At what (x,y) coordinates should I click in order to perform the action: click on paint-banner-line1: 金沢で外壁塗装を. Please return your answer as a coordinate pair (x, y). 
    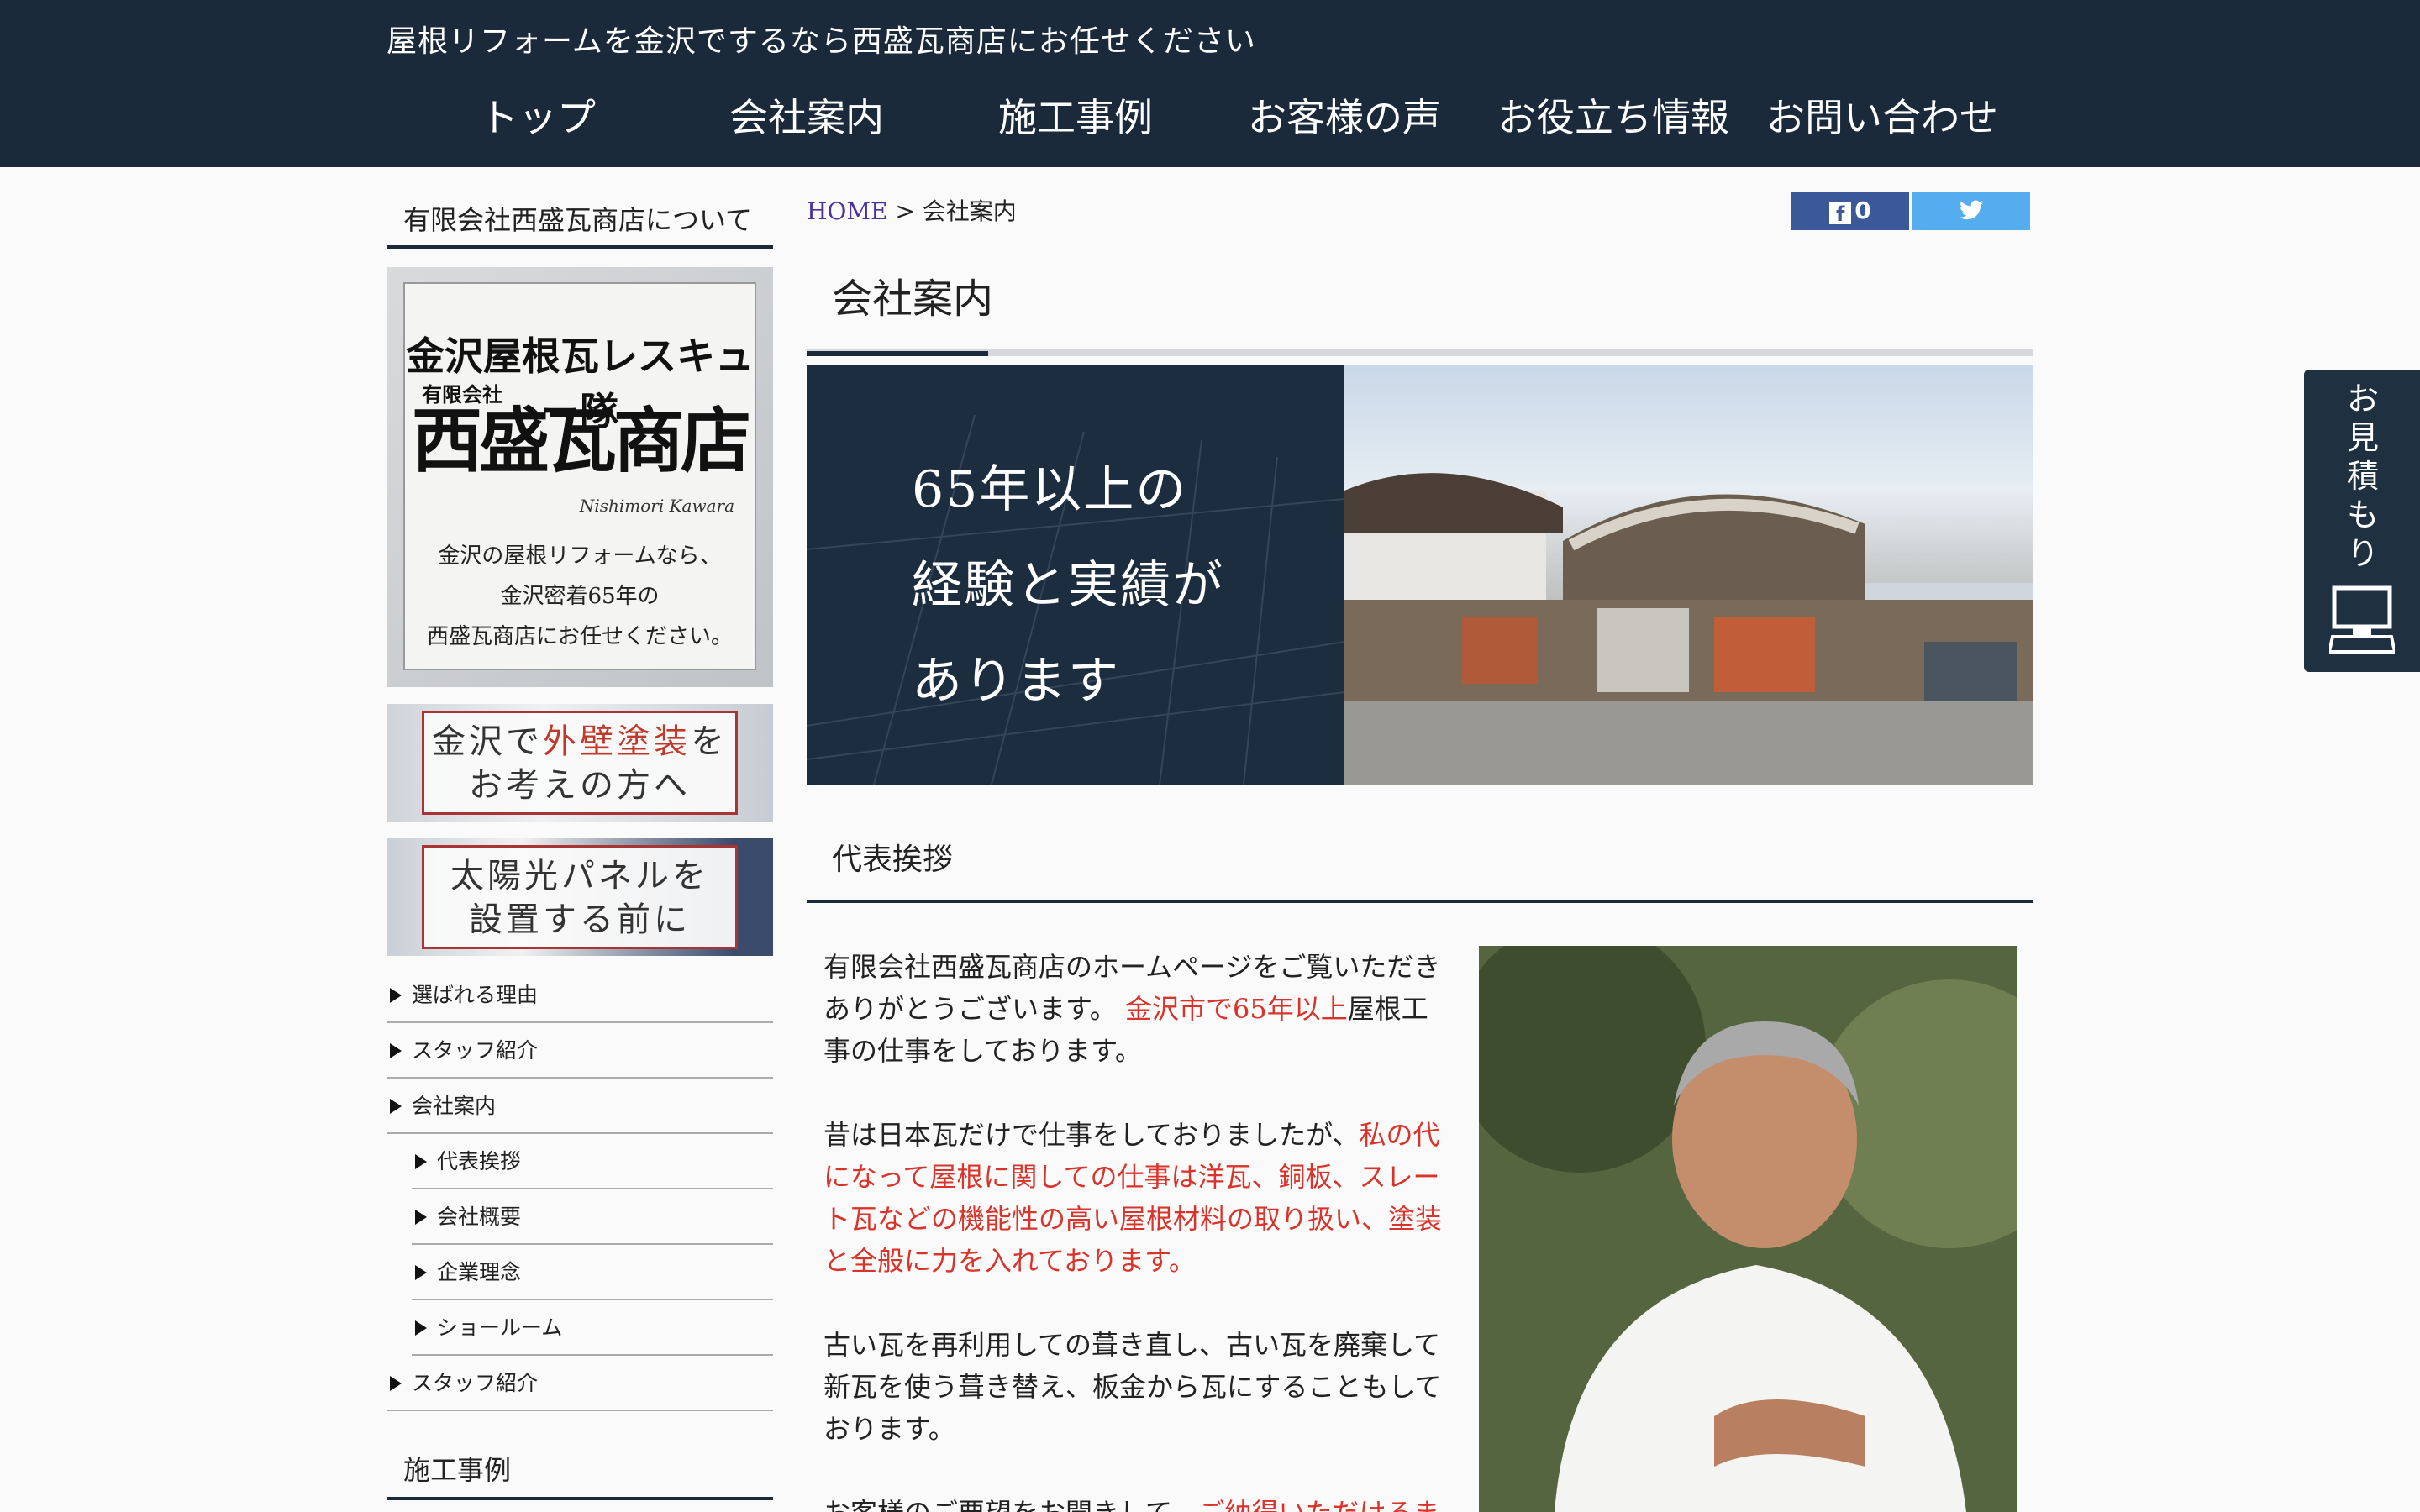
    Looking at the image, I should click on (579, 742).